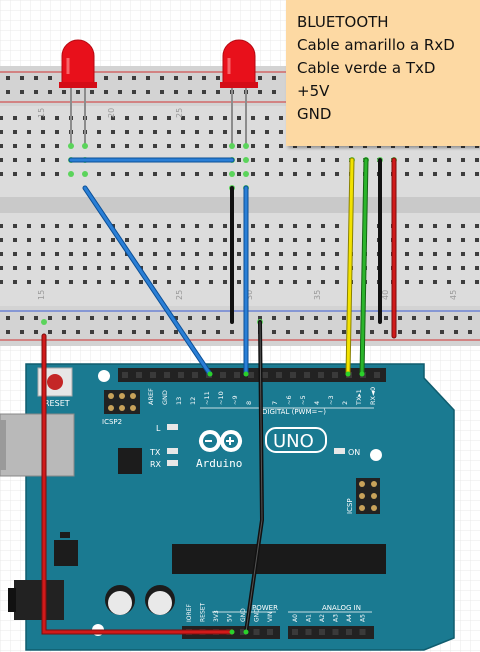 The height and width of the screenshot is (652, 480). Describe the element at coordinates (354, 452) in the screenshot. I see `led-on-label: ON` at that location.